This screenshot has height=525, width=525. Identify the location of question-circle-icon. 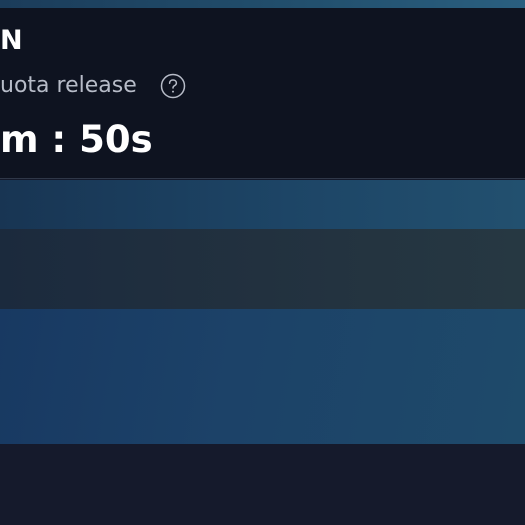
(173, 86).